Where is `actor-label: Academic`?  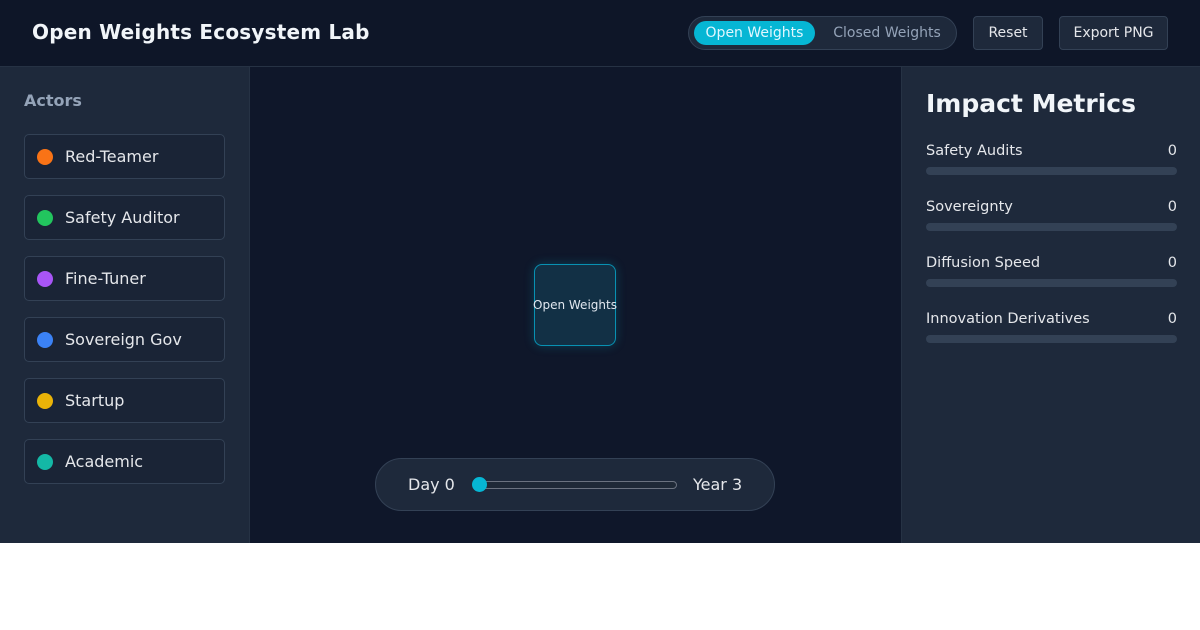 actor-label: Academic is located at coordinates (104, 461).